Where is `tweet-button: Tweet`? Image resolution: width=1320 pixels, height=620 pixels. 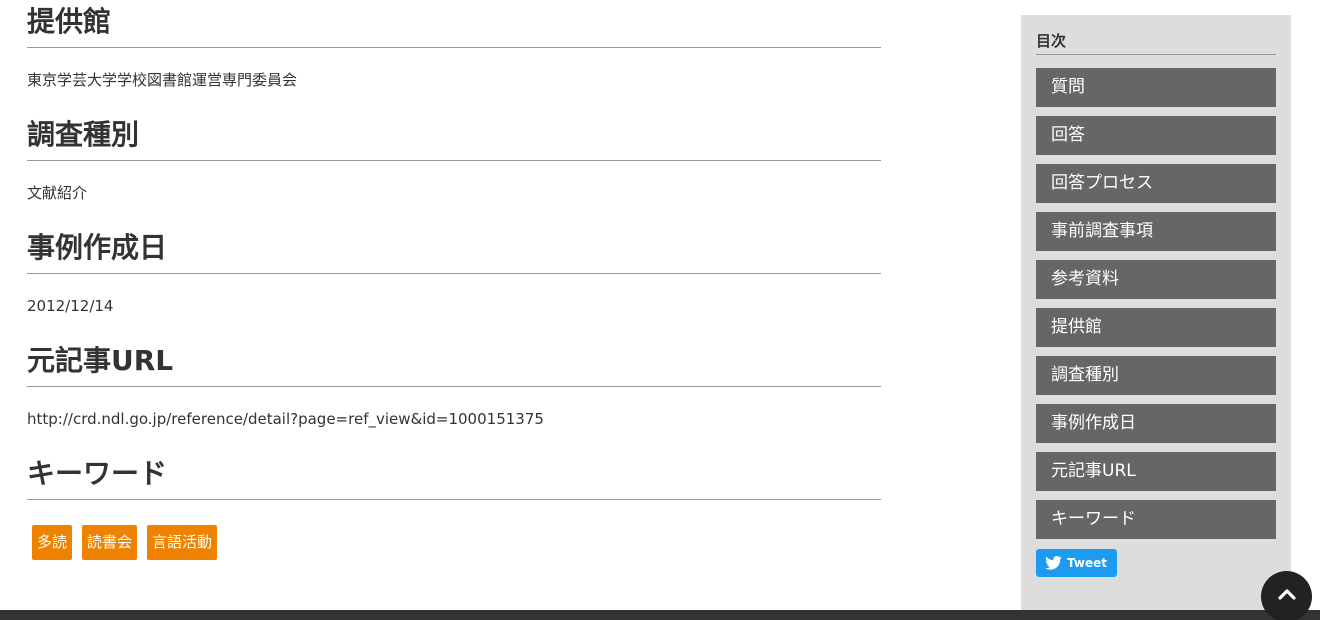
tweet-button: Tweet is located at coordinates (1076, 563).